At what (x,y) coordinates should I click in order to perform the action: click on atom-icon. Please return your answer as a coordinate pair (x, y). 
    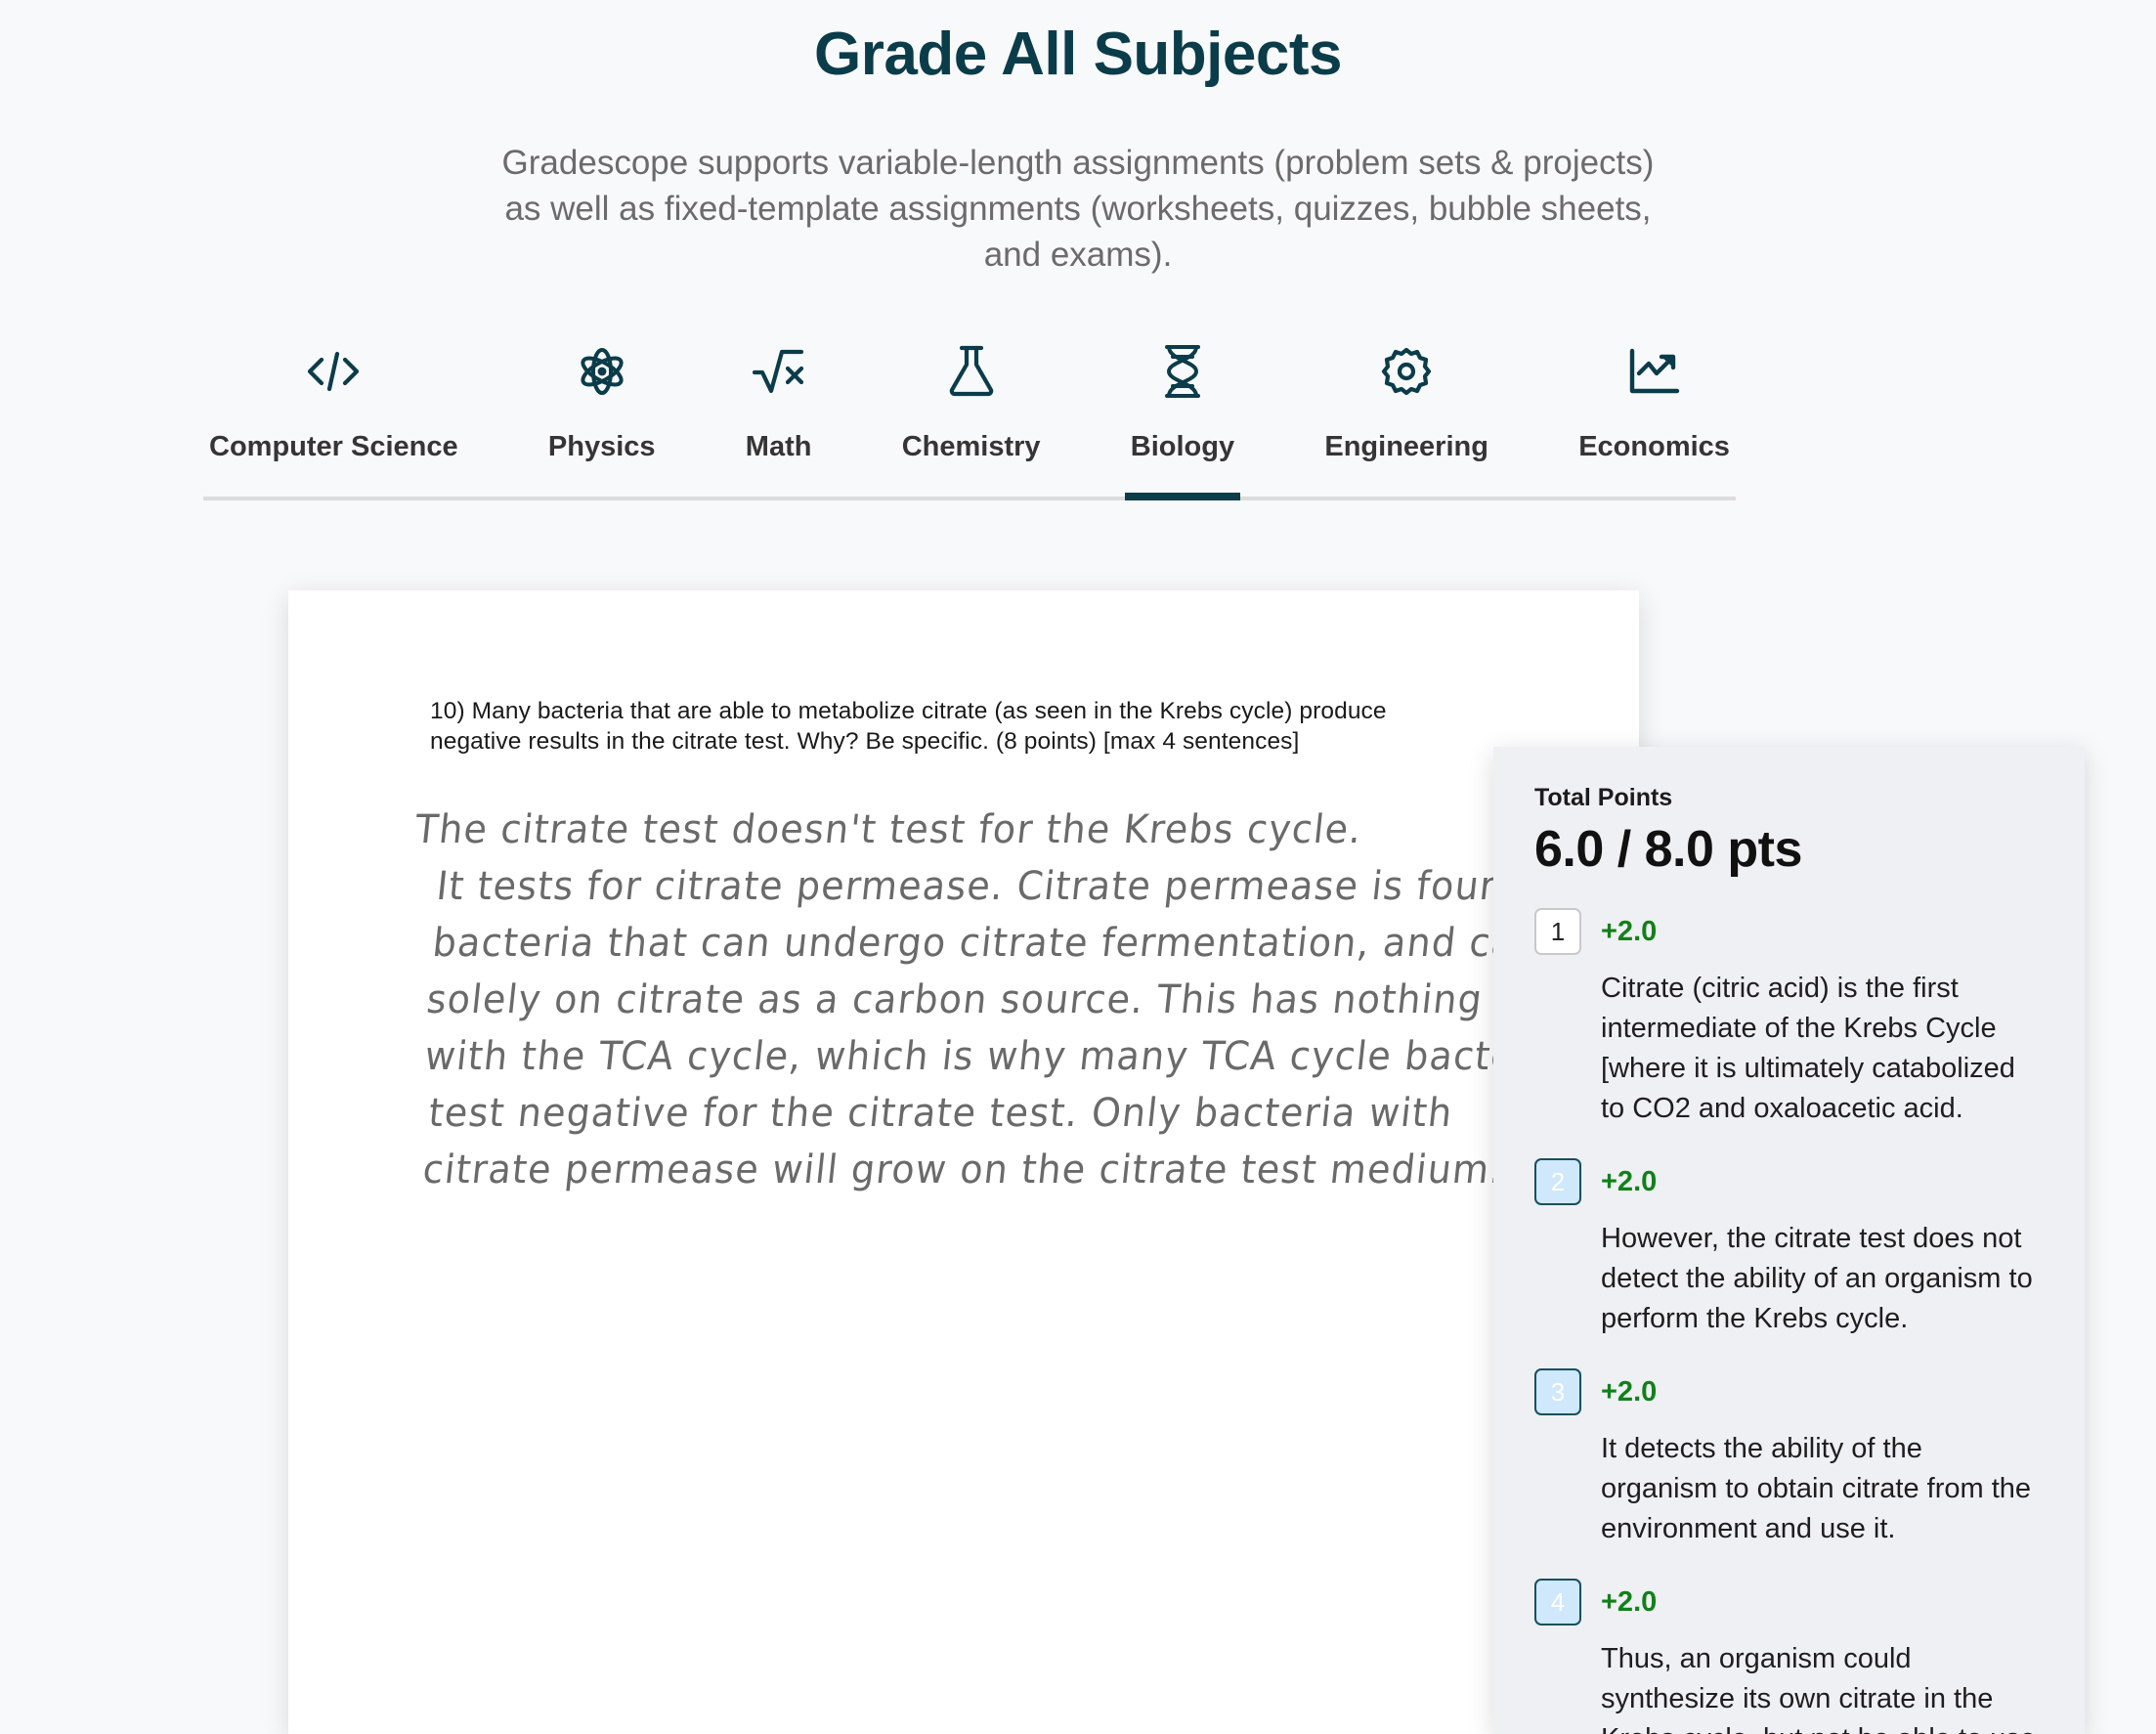
    Looking at the image, I should click on (602, 371).